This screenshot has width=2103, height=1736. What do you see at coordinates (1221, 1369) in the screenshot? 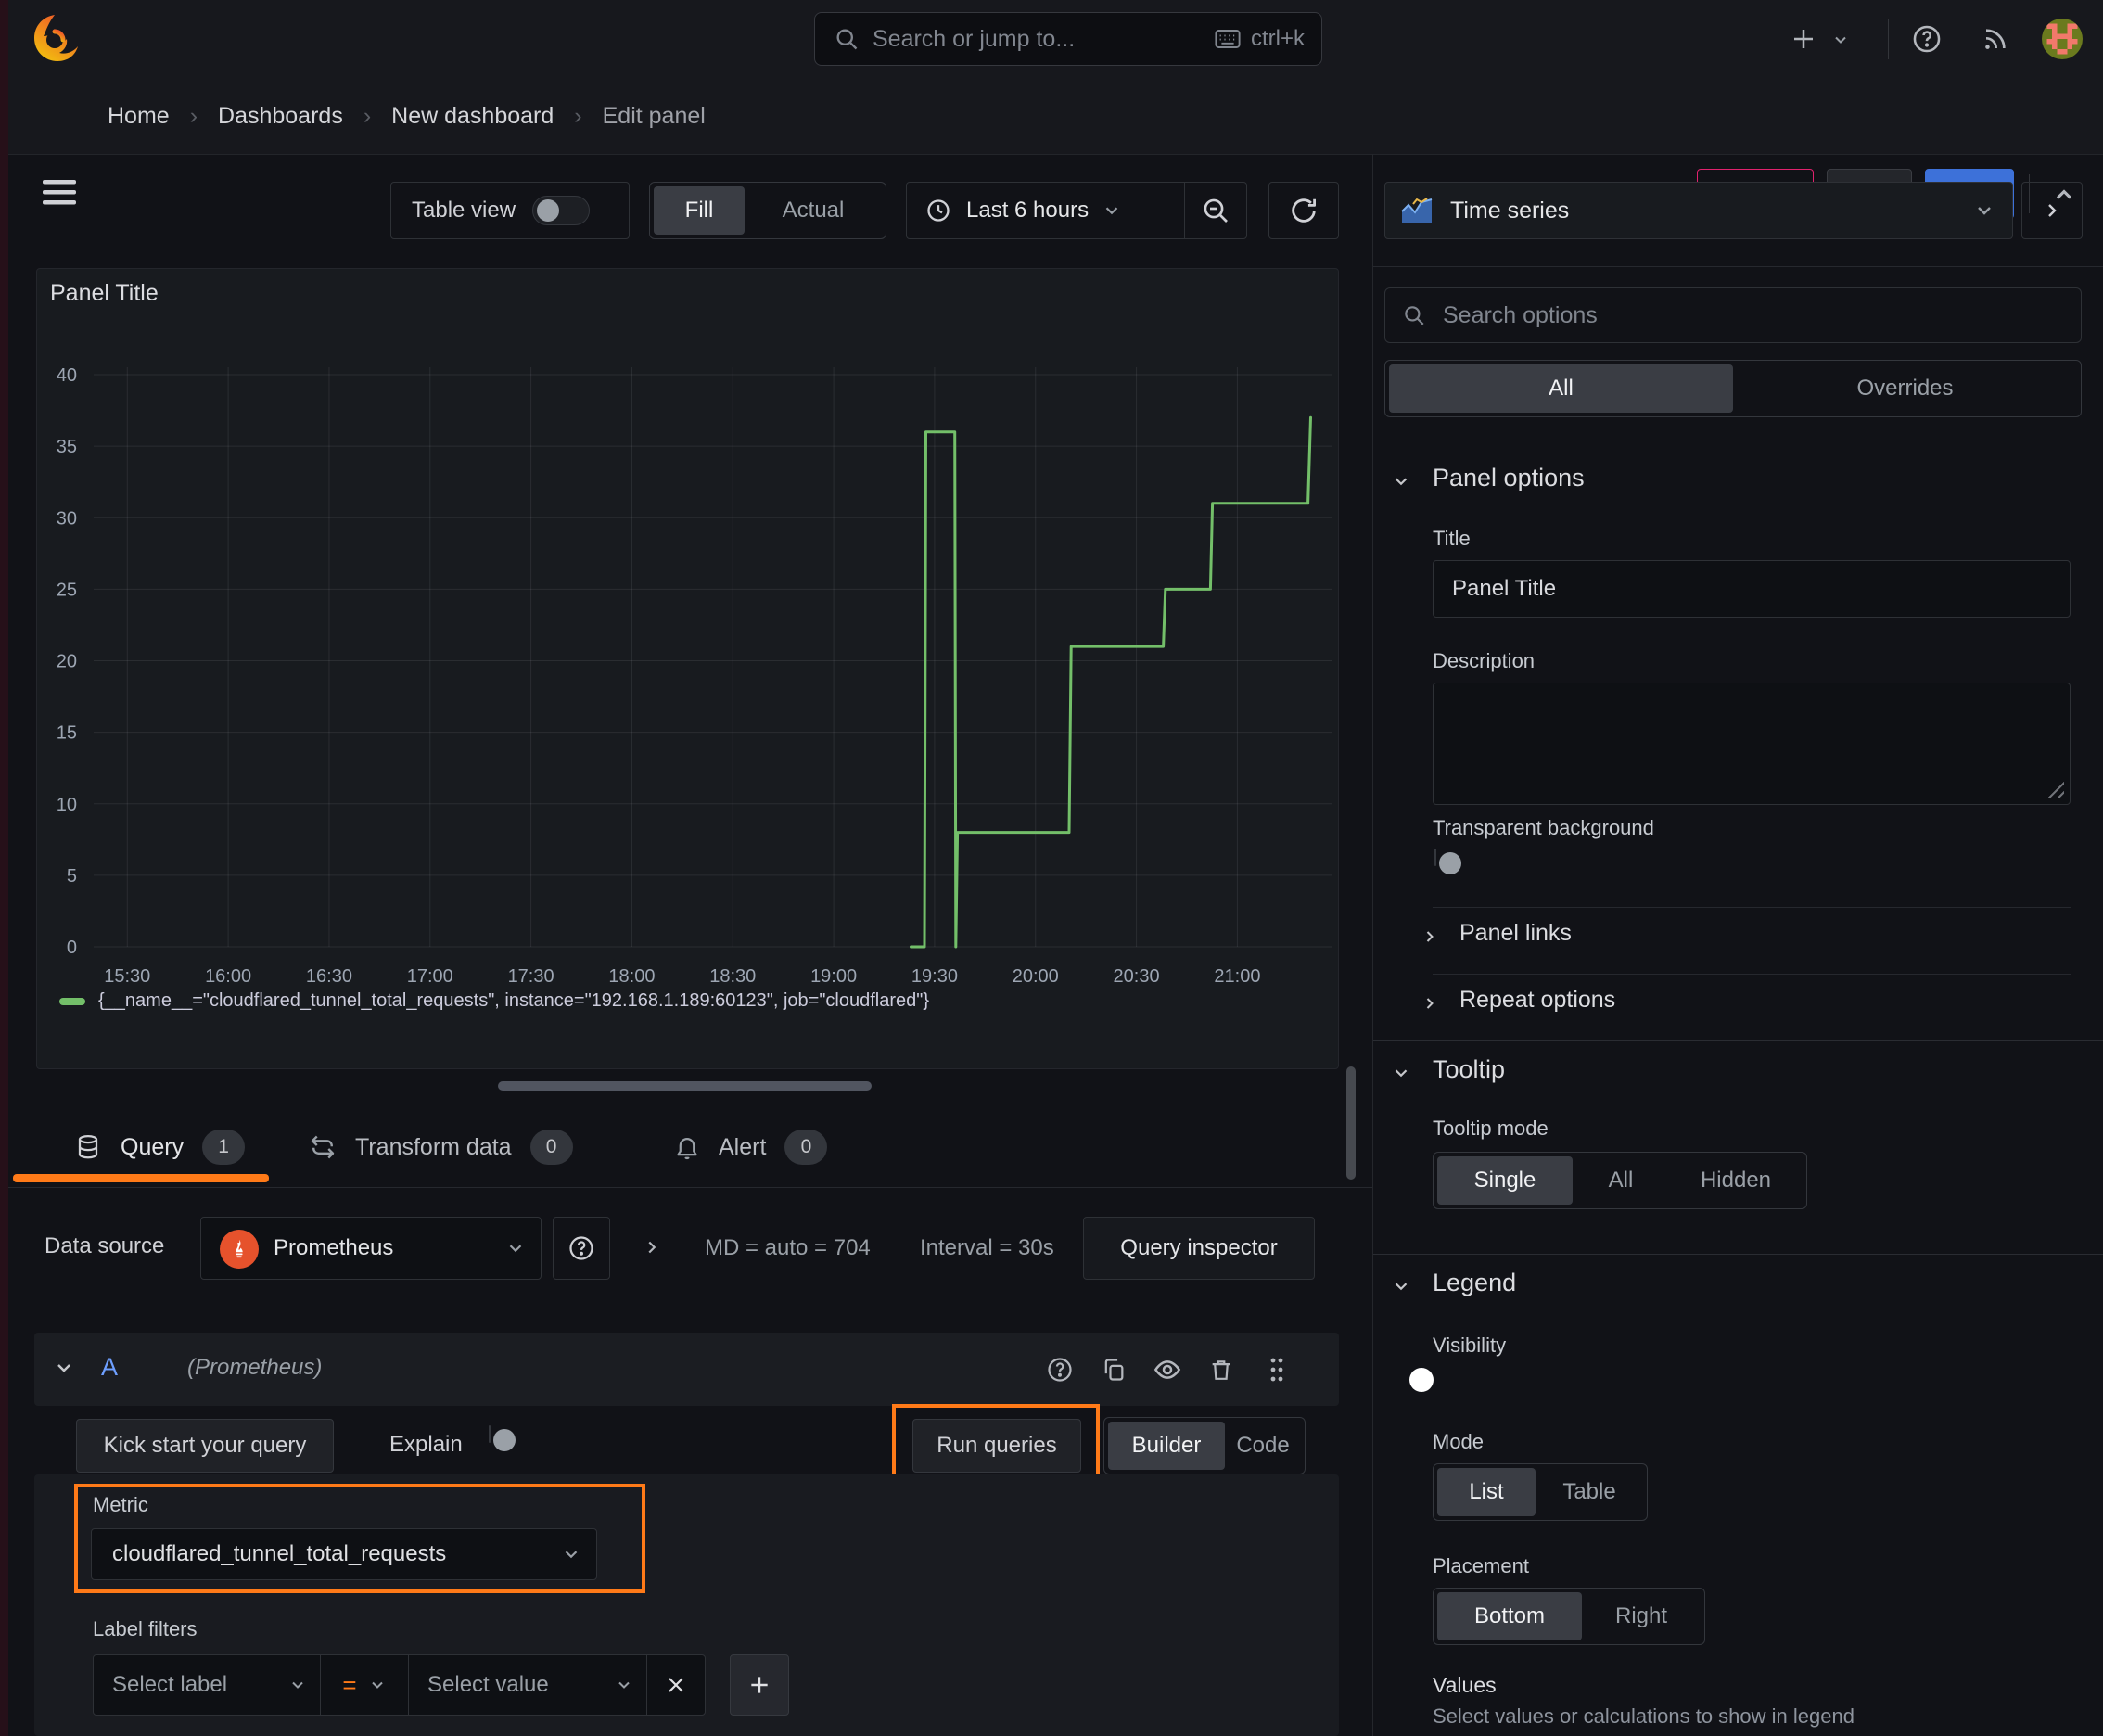
I see `query-delete-trash-icon` at bounding box center [1221, 1369].